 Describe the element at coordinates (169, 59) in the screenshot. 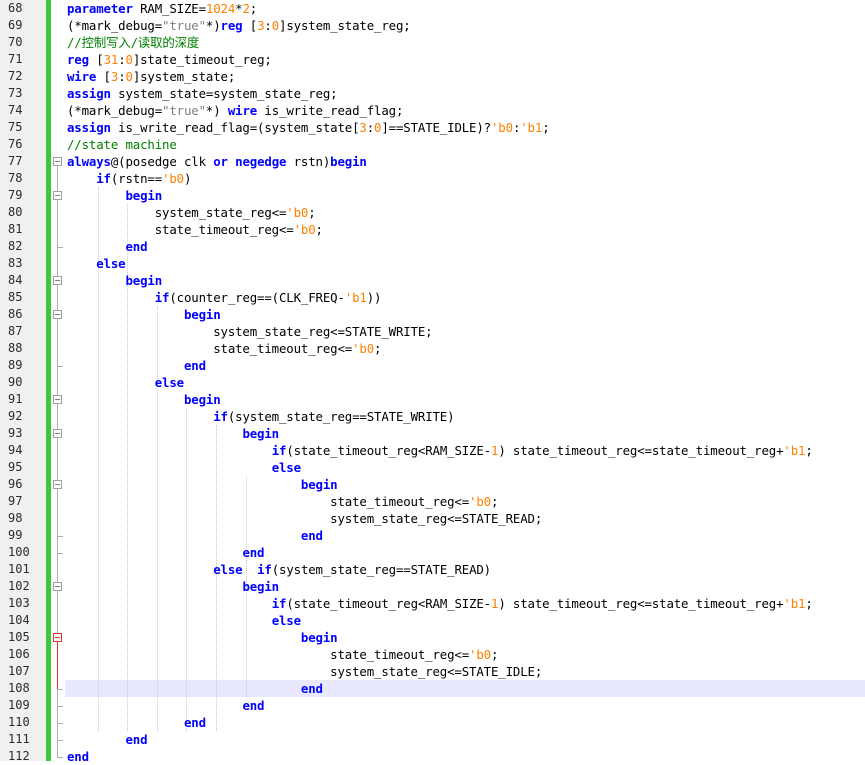

I see `code-line: reg [31:0]state_timeout_reg;` at that location.